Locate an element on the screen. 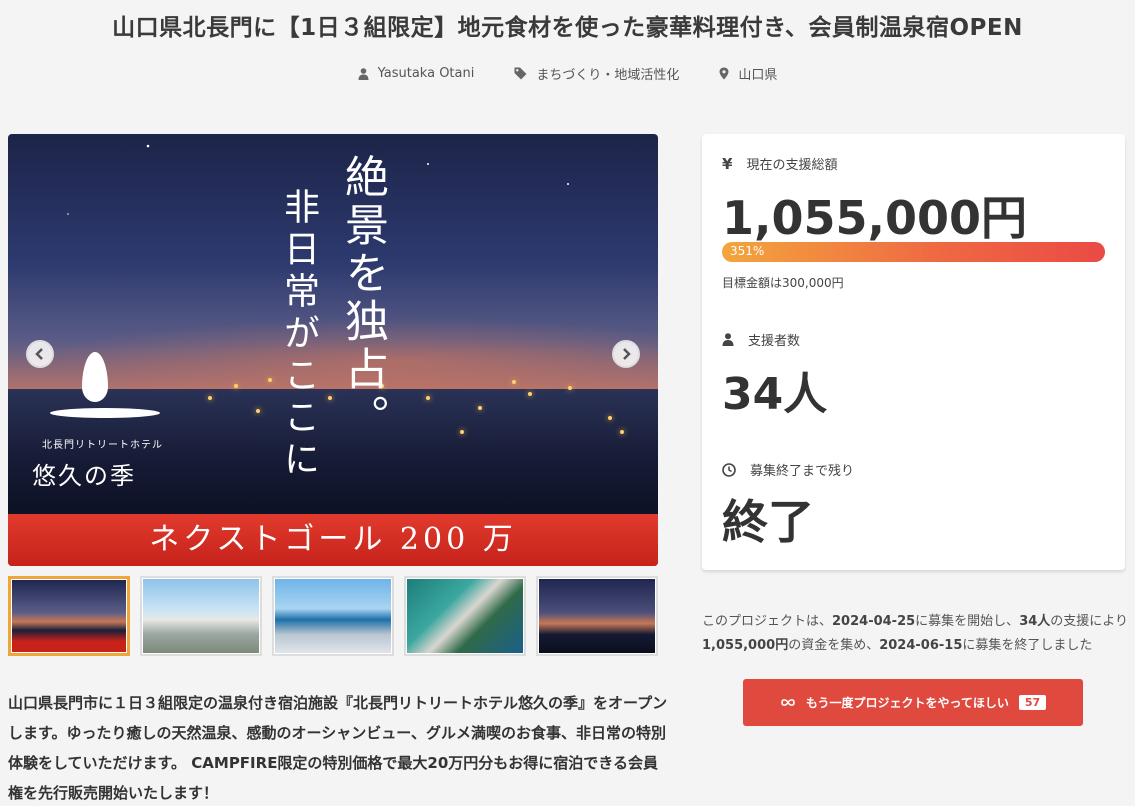 Image resolution: width=1135 pixels, height=806 pixels. category-link: まちづくり・地域活性化 is located at coordinates (596, 73).